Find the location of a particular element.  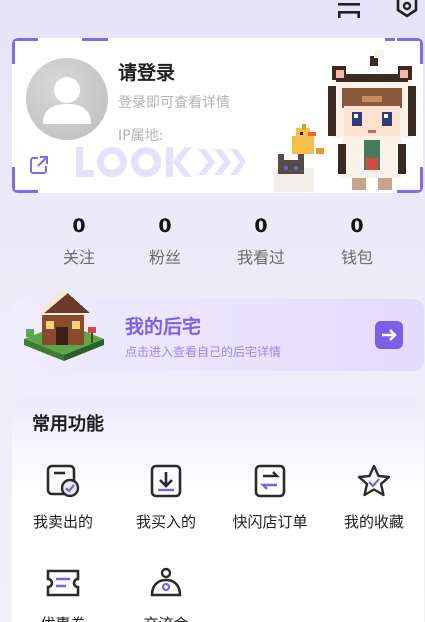

fn-favorites: 我的收藏 is located at coordinates (374, 497).